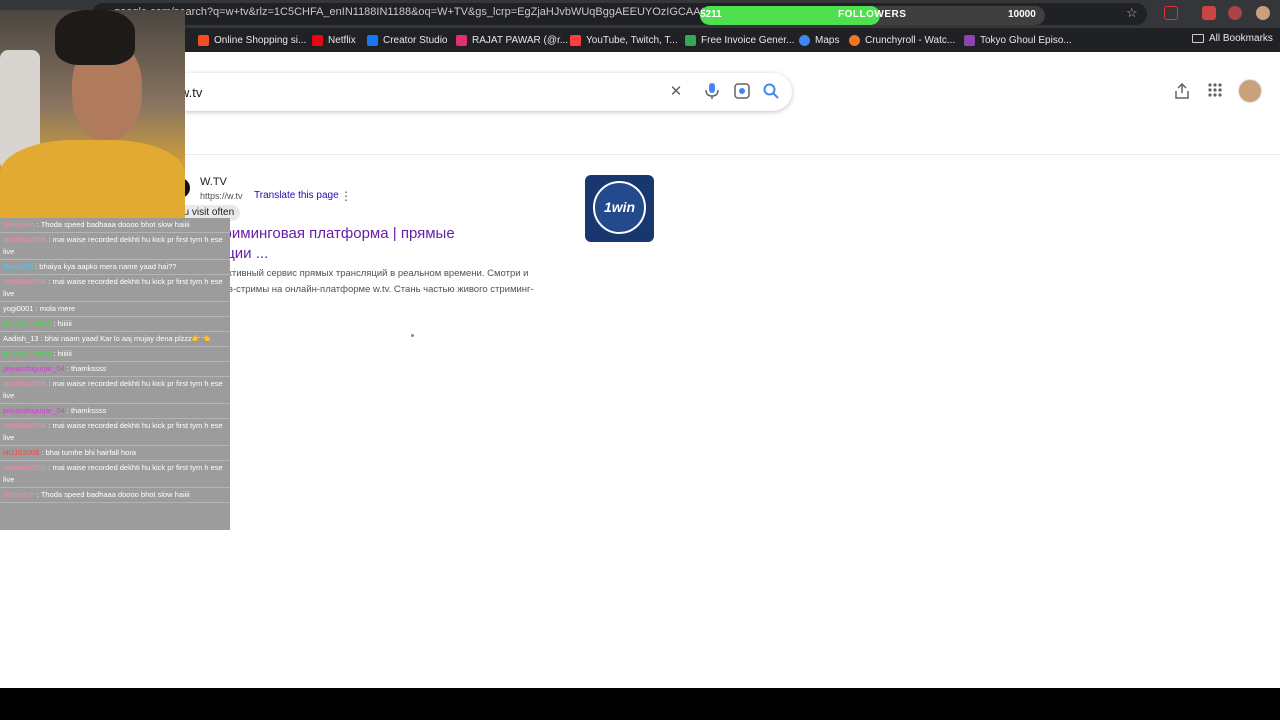 The image size is (1280, 720). What do you see at coordinates (1241, 38) in the screenshot?
I see `all-bookmarks-label: All Bookmarks` at bounding box center [1241, 38].